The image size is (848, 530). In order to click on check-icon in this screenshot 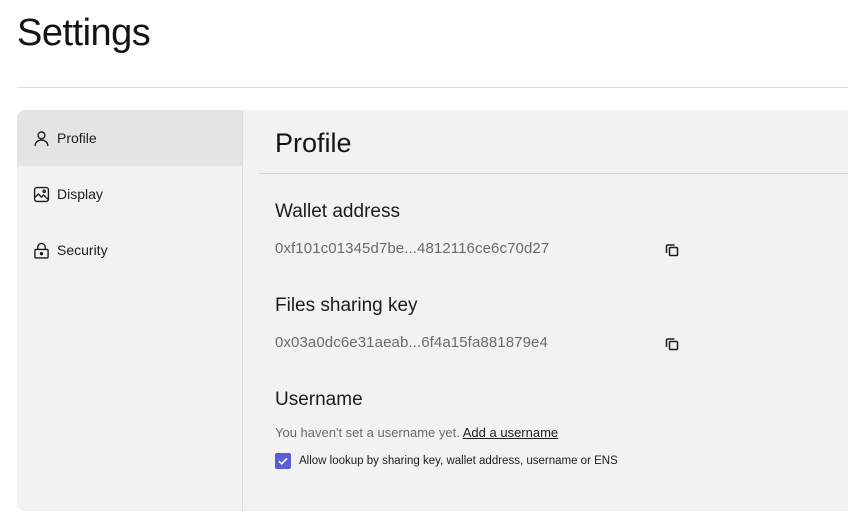, I will do `click(283, 461)`.